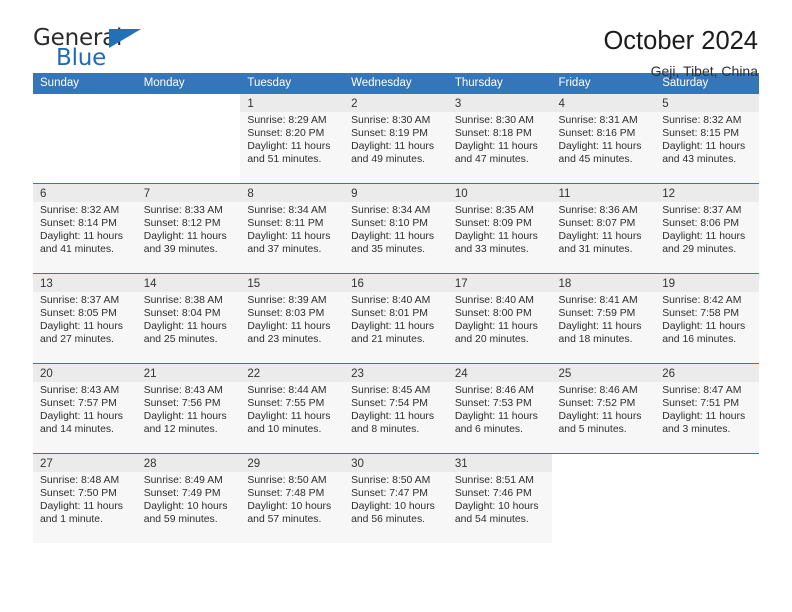 The height and width of the screenshot is (612, 792). I want to click on day-number, so click(604, 463).